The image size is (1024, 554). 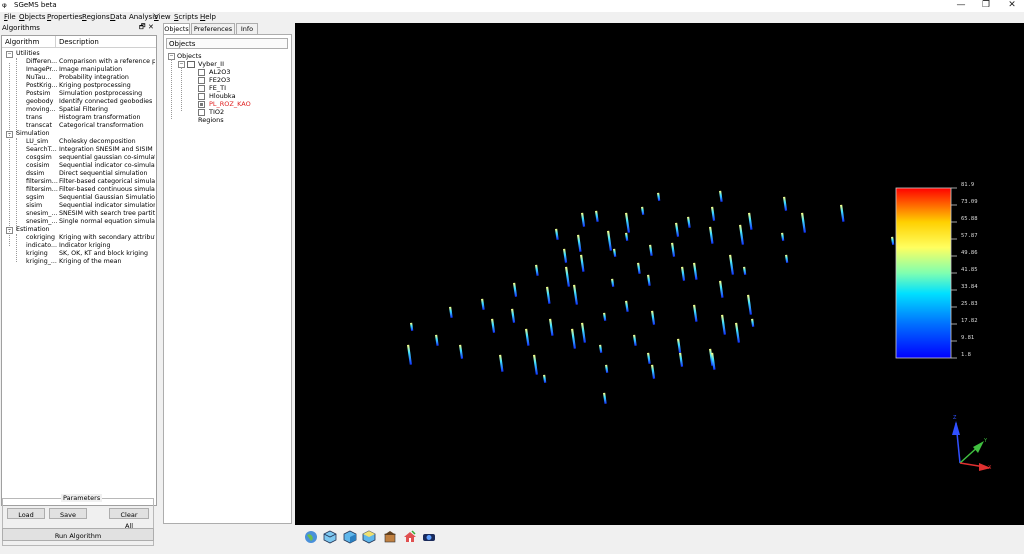 What do you see at coordinates (96, 17) in the screenshot?
I see `menu-regions: Regions` at bounding box center [96, 17].